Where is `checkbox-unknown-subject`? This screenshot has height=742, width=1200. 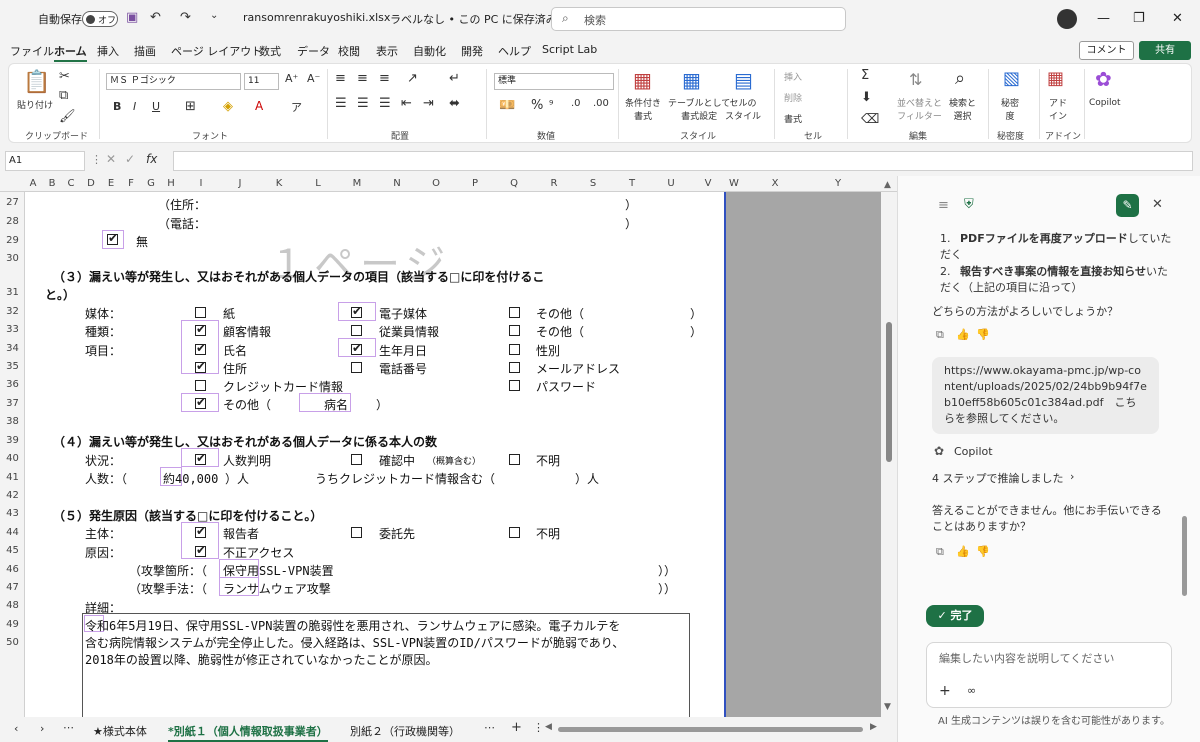 checkbox-unknown-subject is located at coordinates (514, 532).